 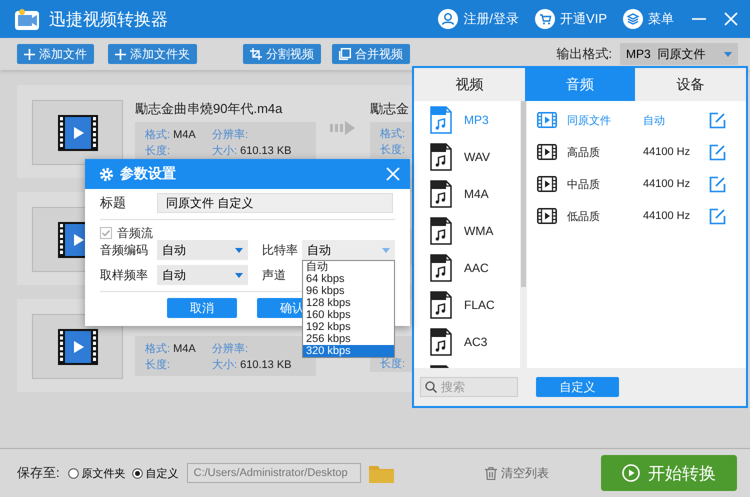 I want to click on dialog-title: 参数设置, so click(x=148, y=174).